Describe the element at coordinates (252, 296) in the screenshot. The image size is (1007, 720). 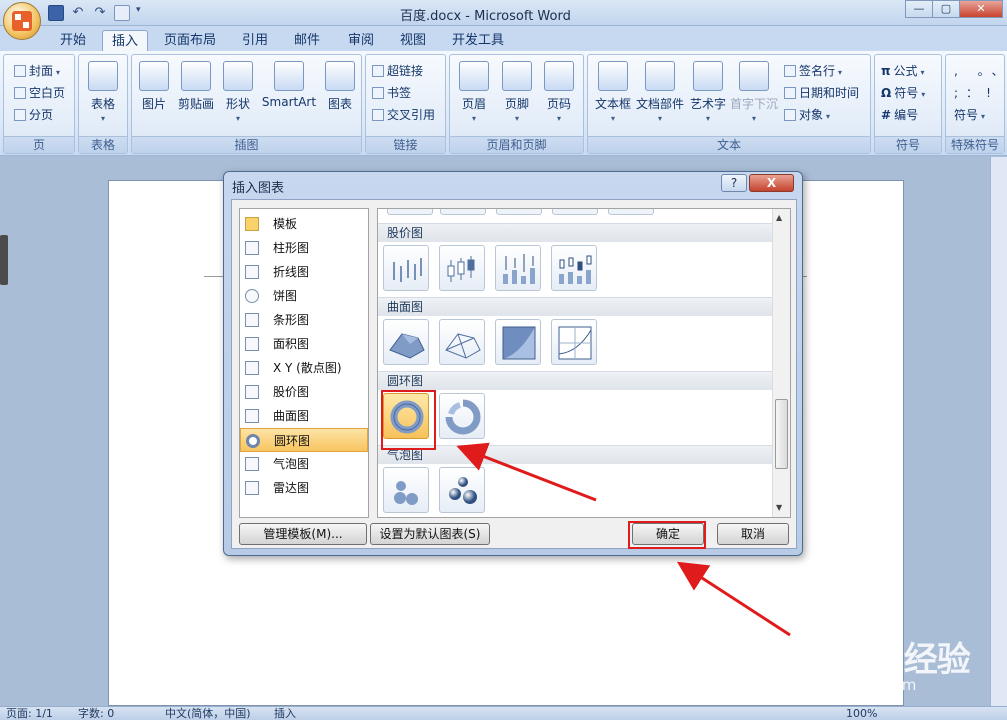
I see `pie-chart-icon` at that location.